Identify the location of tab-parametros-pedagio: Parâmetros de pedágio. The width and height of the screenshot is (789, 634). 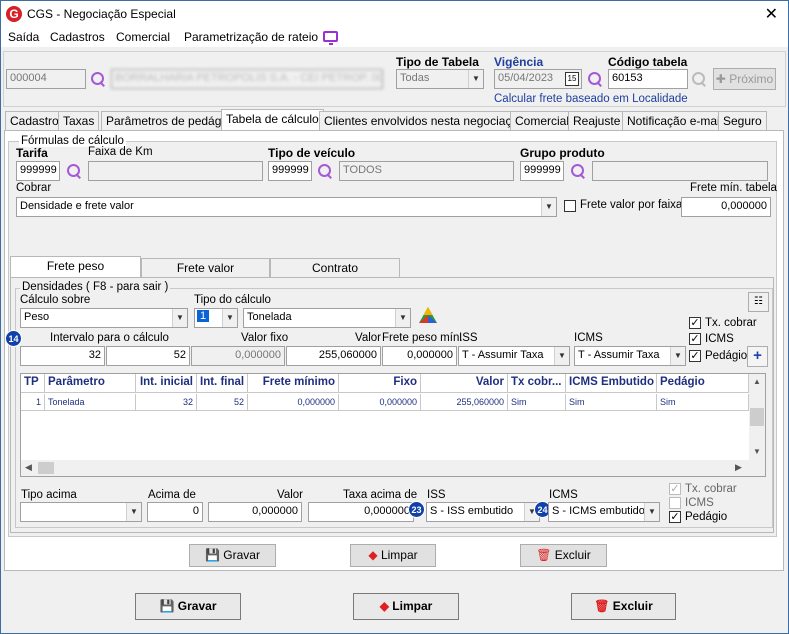
(168, 121).